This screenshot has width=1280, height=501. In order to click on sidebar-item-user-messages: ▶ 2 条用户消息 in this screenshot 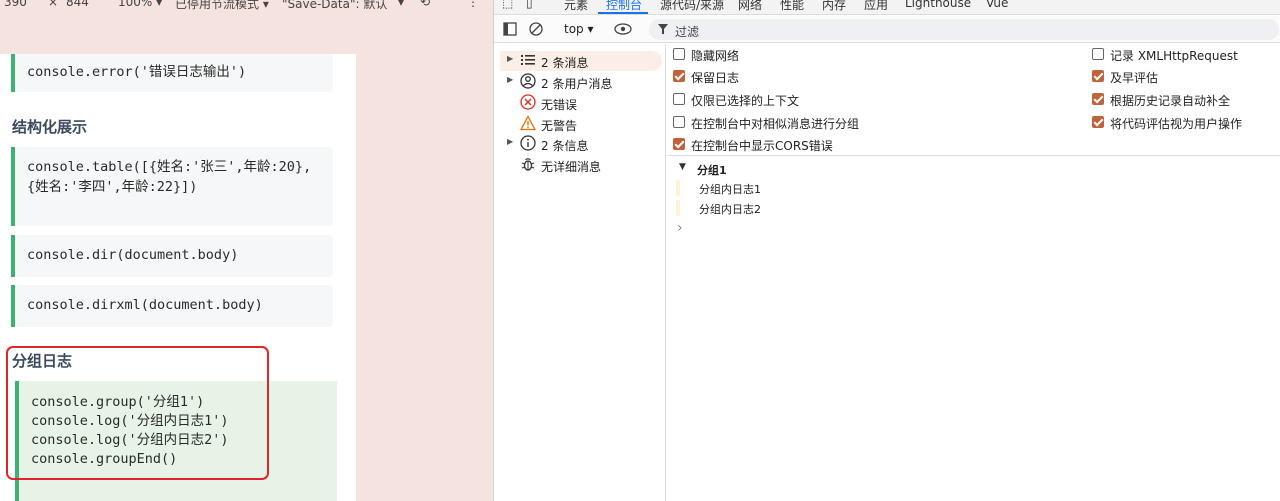, I will do `click(581, 82)`.